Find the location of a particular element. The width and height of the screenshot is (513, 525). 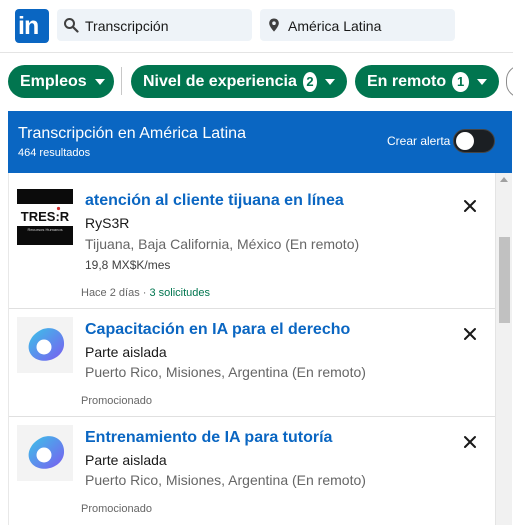

filter-count-badge: 2 is located at coordinates (309, 81).